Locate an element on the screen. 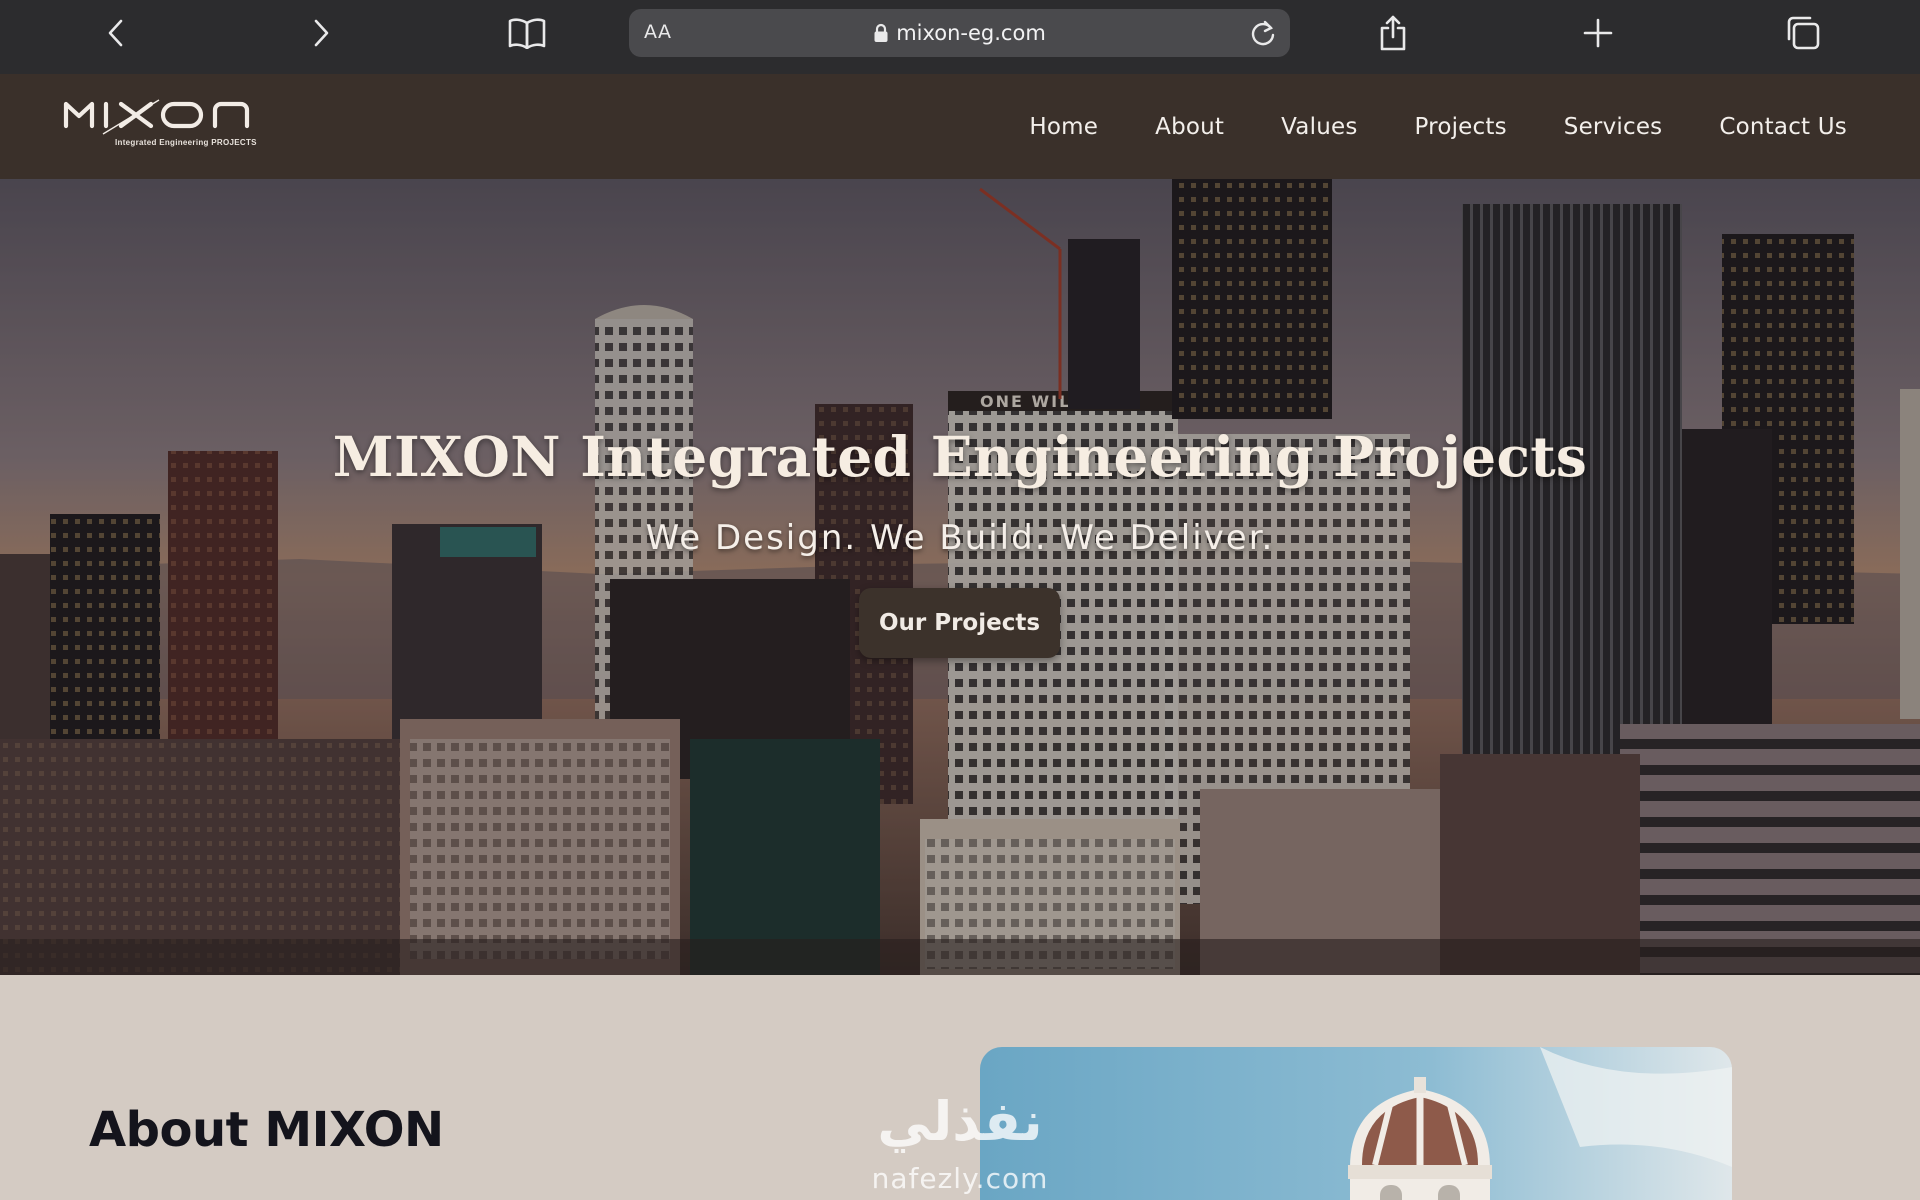 Image resolution: width=1920 pixels, height=1200 pixels. chevron-right-icon is located at coordinates (321, 33).